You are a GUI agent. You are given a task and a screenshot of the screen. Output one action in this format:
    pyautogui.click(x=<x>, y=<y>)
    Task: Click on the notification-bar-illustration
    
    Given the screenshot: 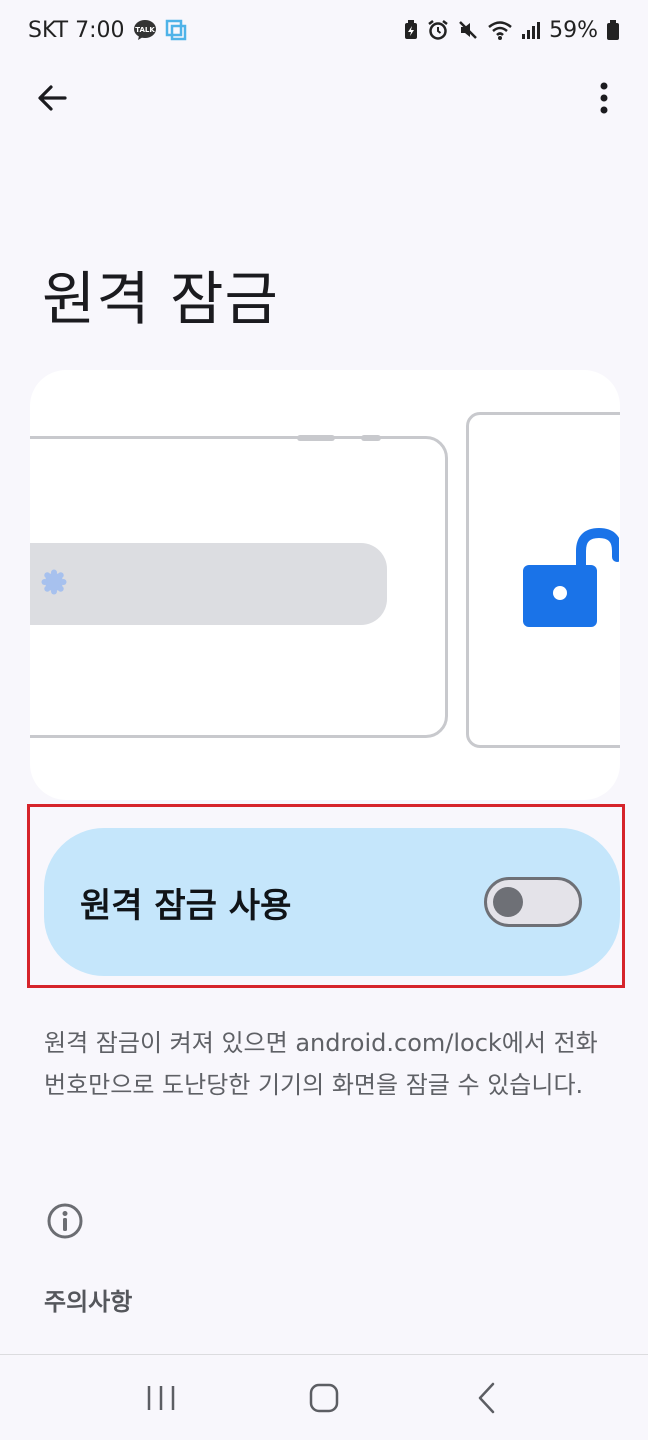 What is the action you would take?
    pyautogui.click(x=208, y=584)
    